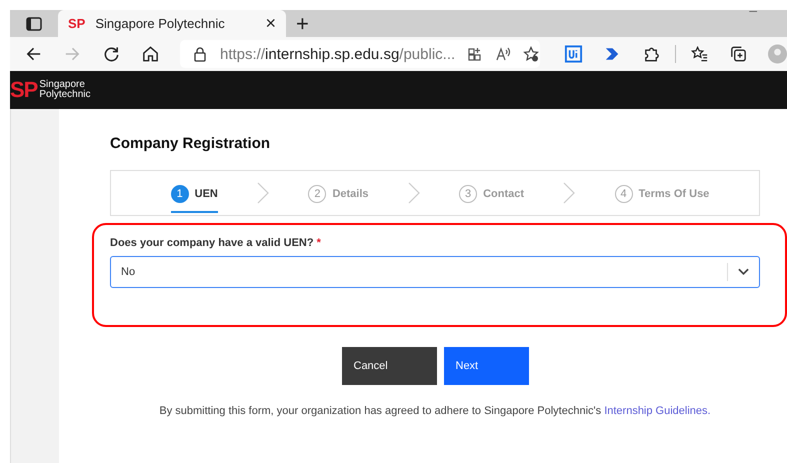 Image resolution: width=787 pixels, height=463 pixels. Describe the element at coordinates (503, 54) in the screenshot. I see `read-aloud-icon` at that location.